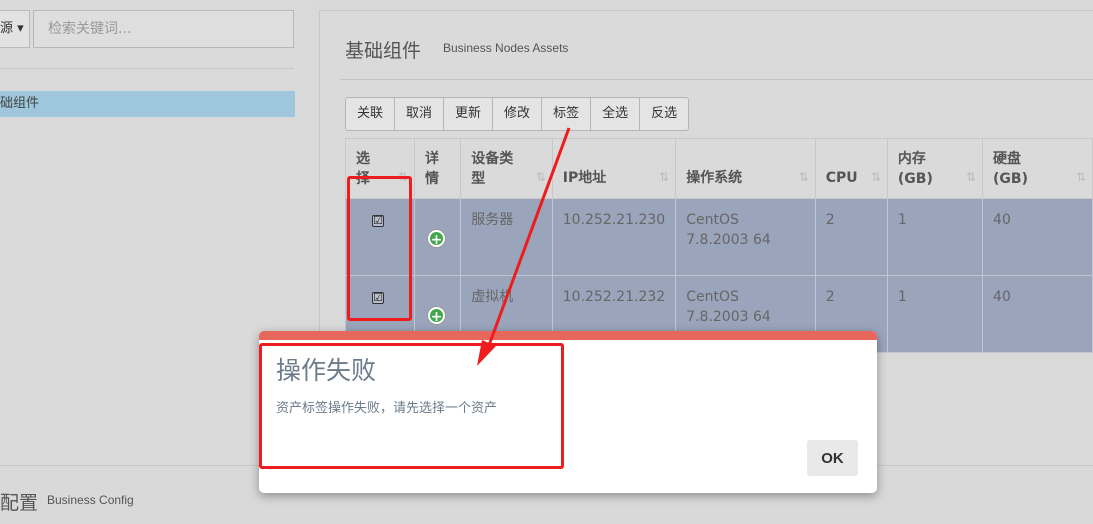 The image size is (1093, 524). I want to click on tree-item-selected: 础组件, so click(147, 104).